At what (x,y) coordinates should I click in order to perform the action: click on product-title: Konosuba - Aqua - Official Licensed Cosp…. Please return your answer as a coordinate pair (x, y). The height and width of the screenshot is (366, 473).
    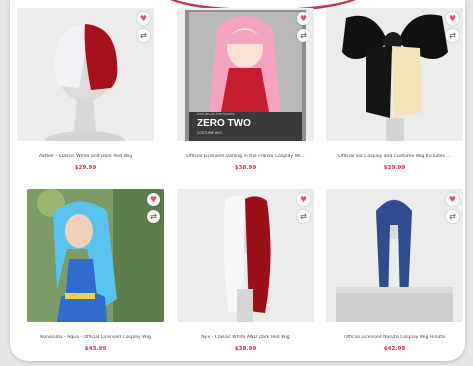
    Looking at the image, I should click on (95, 337).